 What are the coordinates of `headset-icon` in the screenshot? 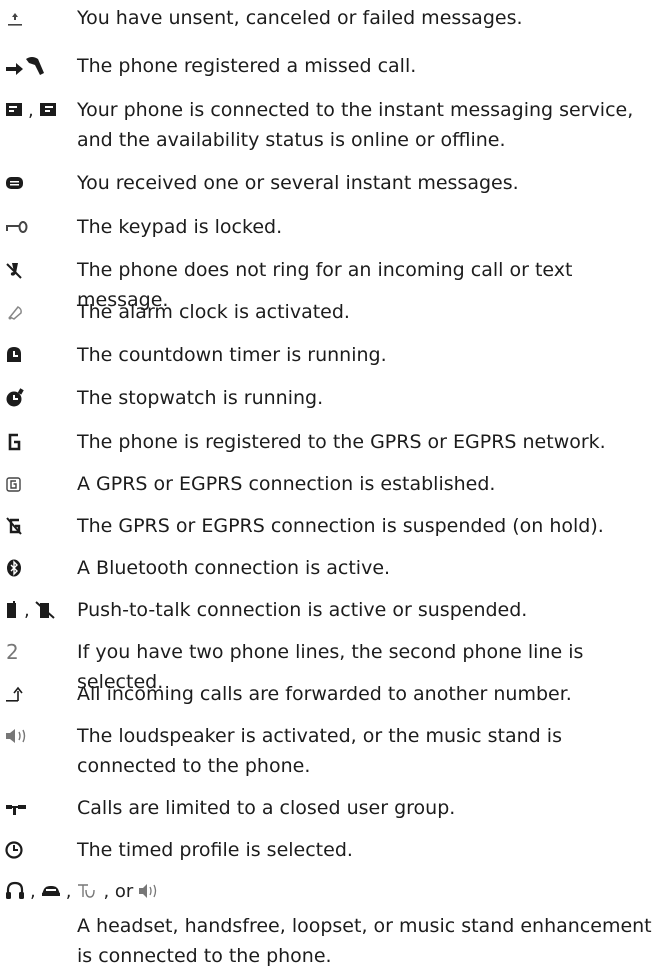 It's located at (15, 891).